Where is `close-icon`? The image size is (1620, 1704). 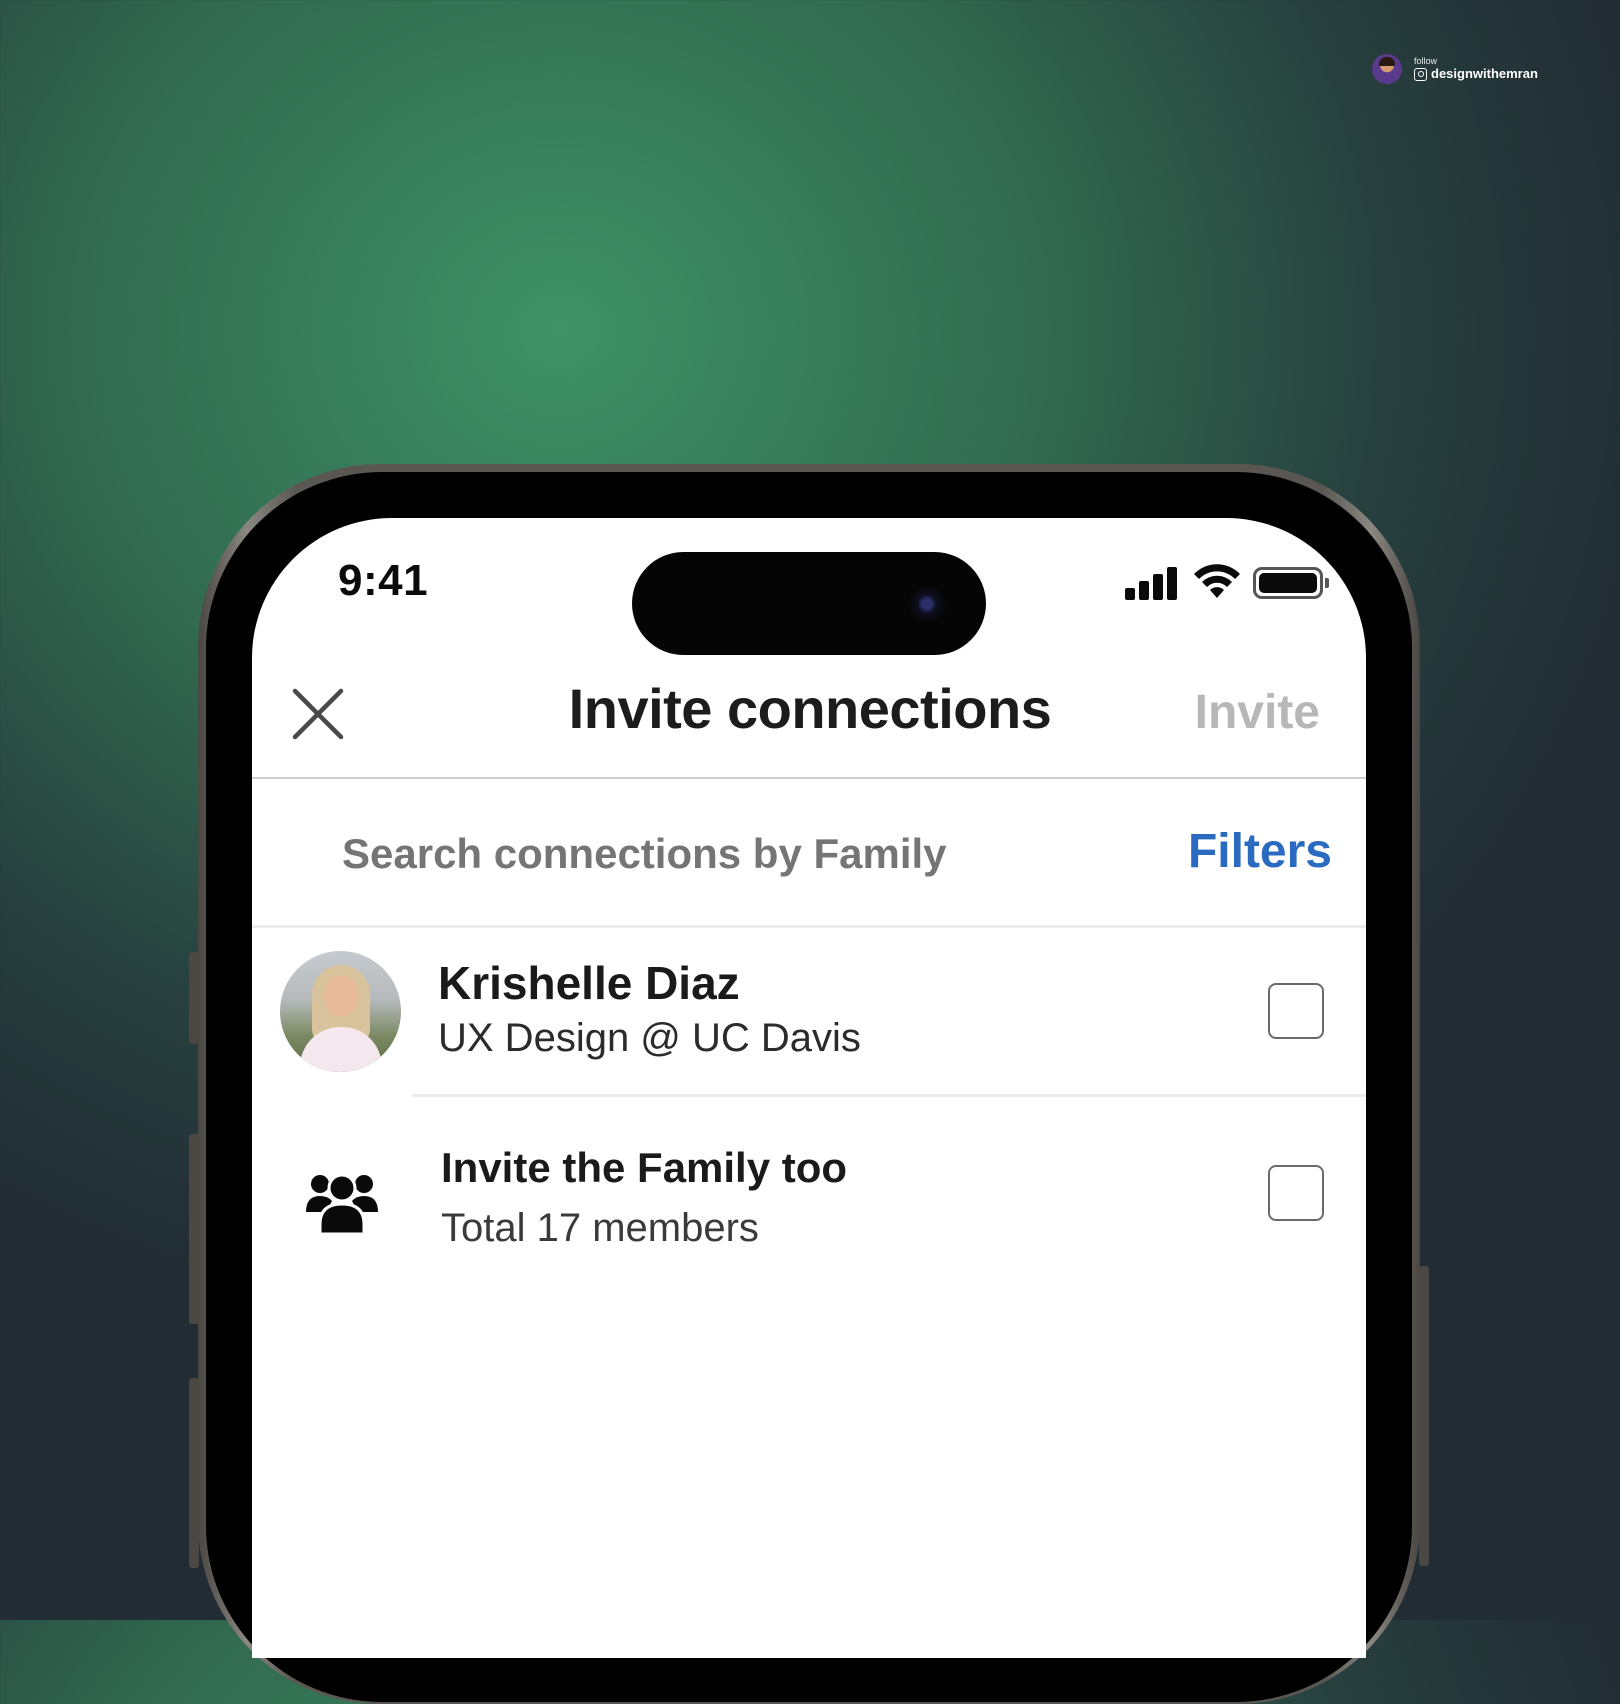 close-icon is located at coordinates (318, 714).